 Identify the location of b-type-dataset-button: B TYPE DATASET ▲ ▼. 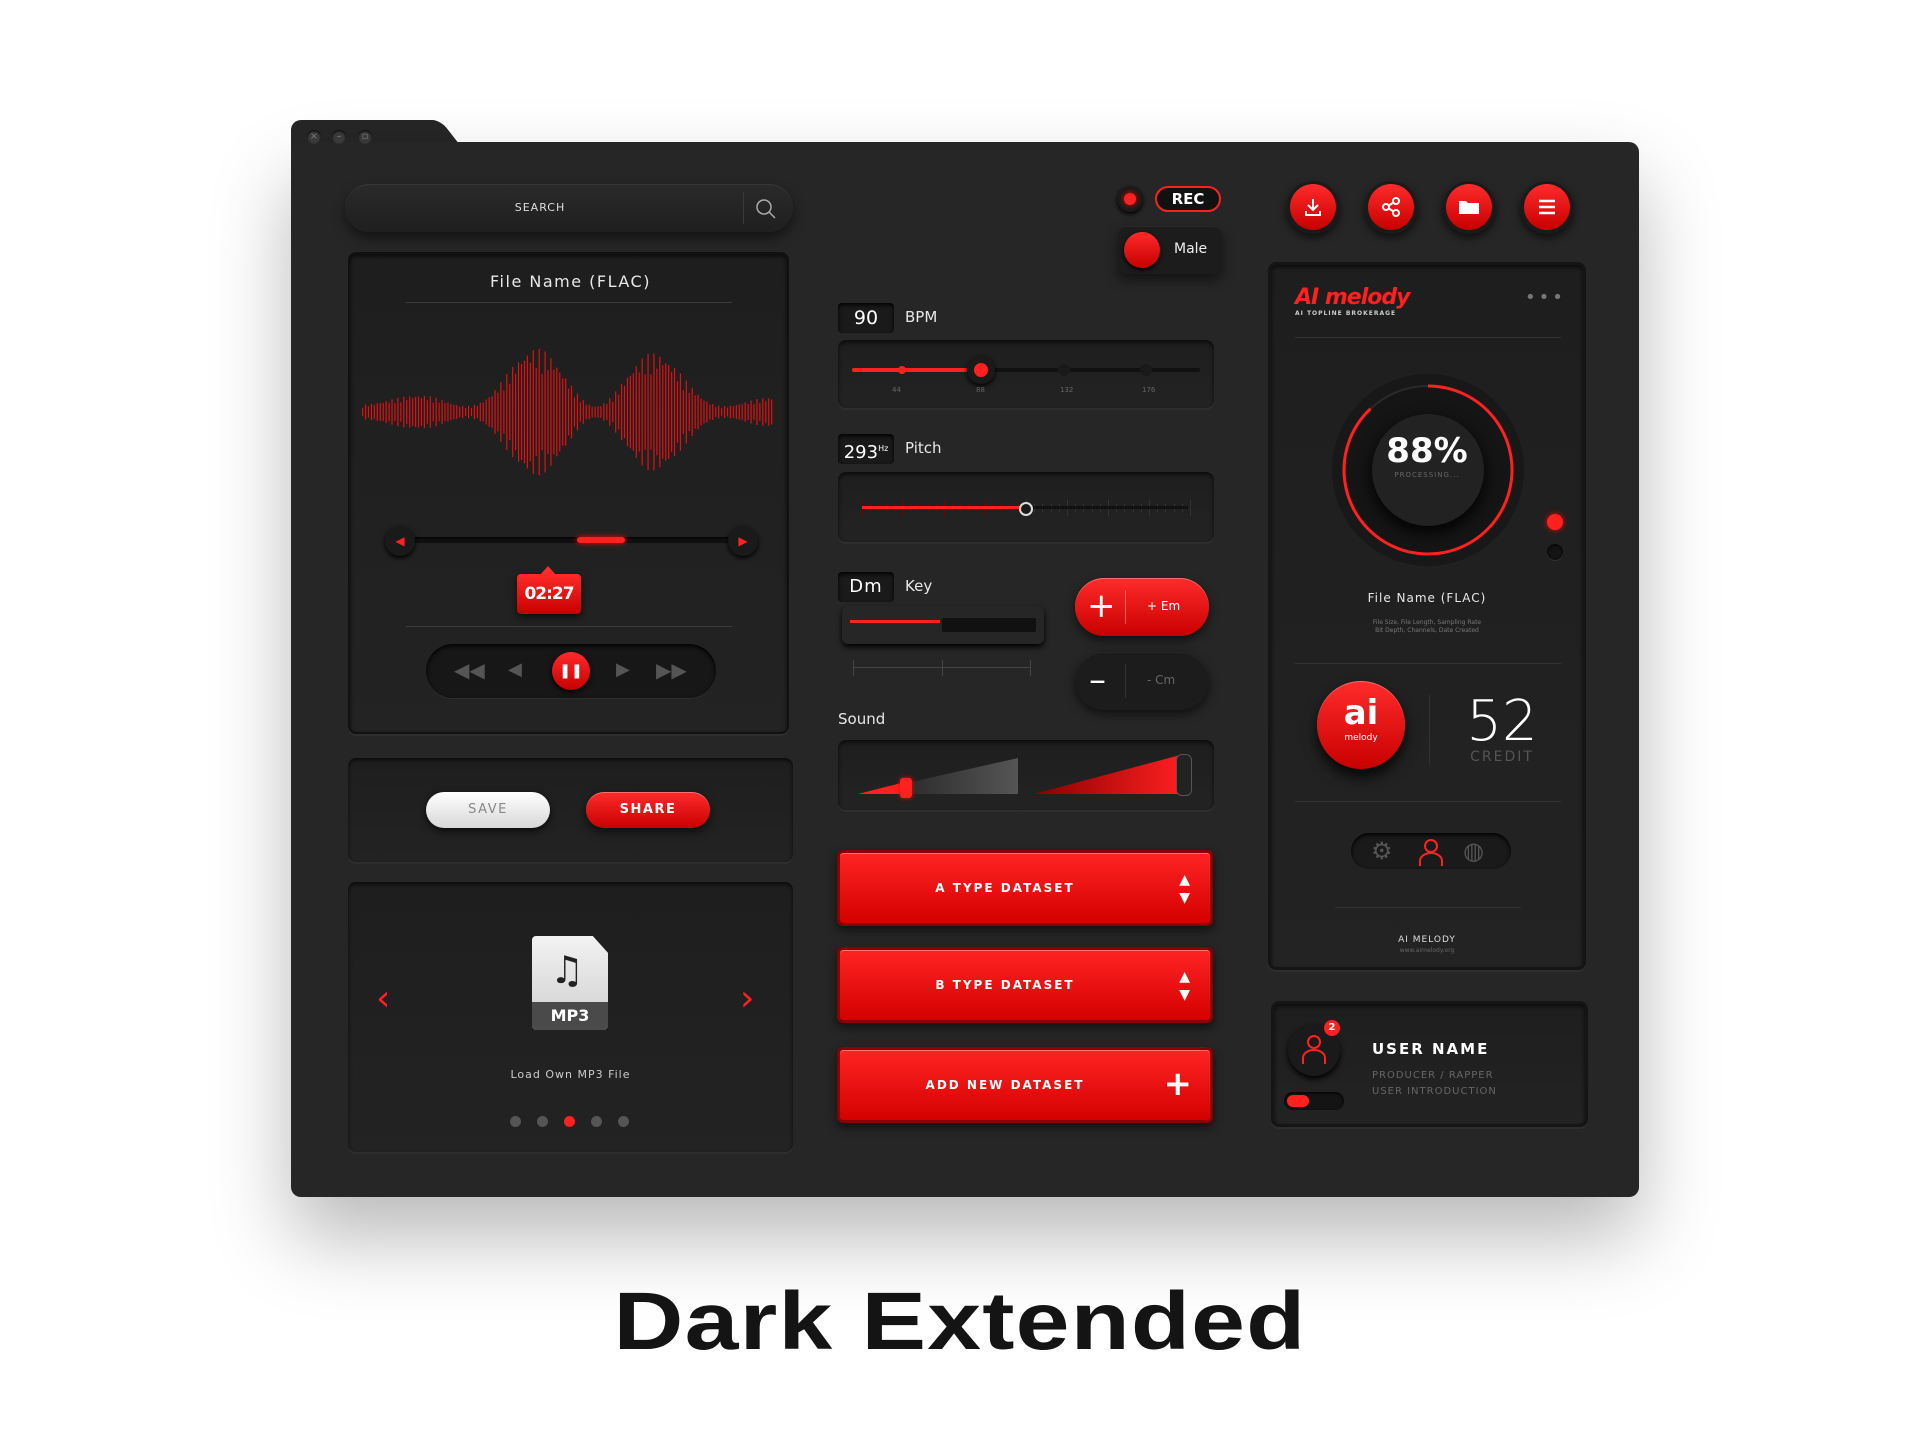
(1025, 985).